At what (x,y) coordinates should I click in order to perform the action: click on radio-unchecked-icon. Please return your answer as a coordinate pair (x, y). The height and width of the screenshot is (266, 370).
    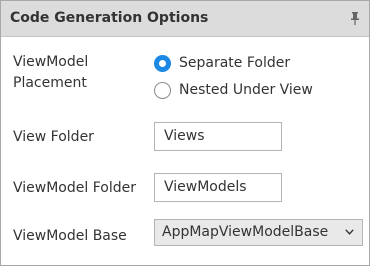
    Looking at the image, I should click on (162, 90).